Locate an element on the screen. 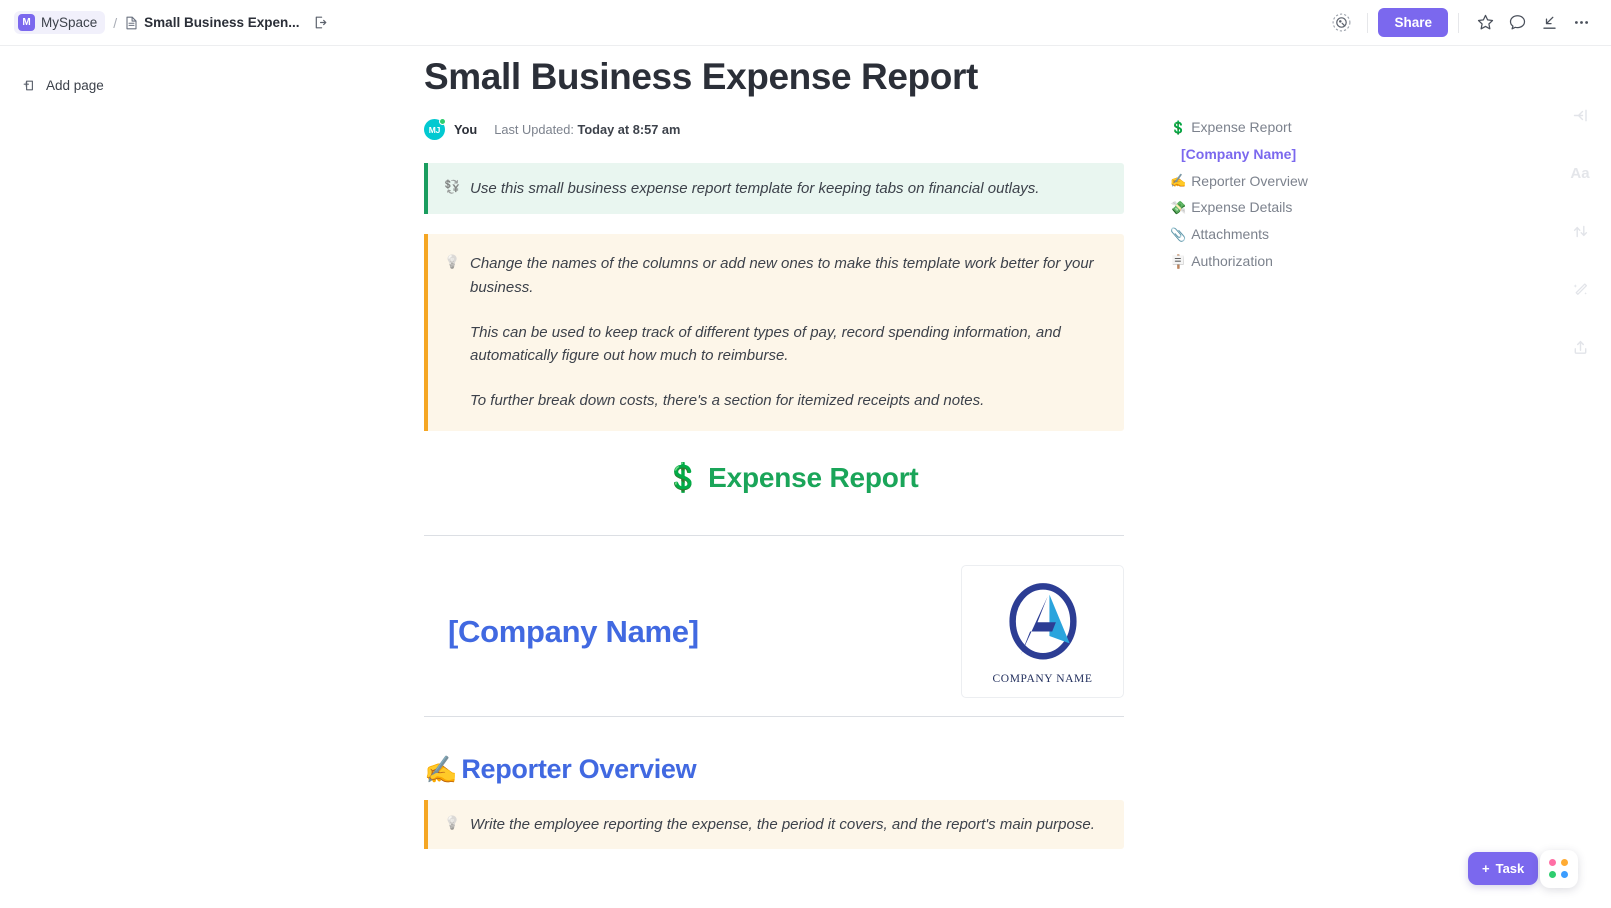 The height and width of the screenshot is (908, 1611). apps-grid-button is located at coordinates (1559, 869).